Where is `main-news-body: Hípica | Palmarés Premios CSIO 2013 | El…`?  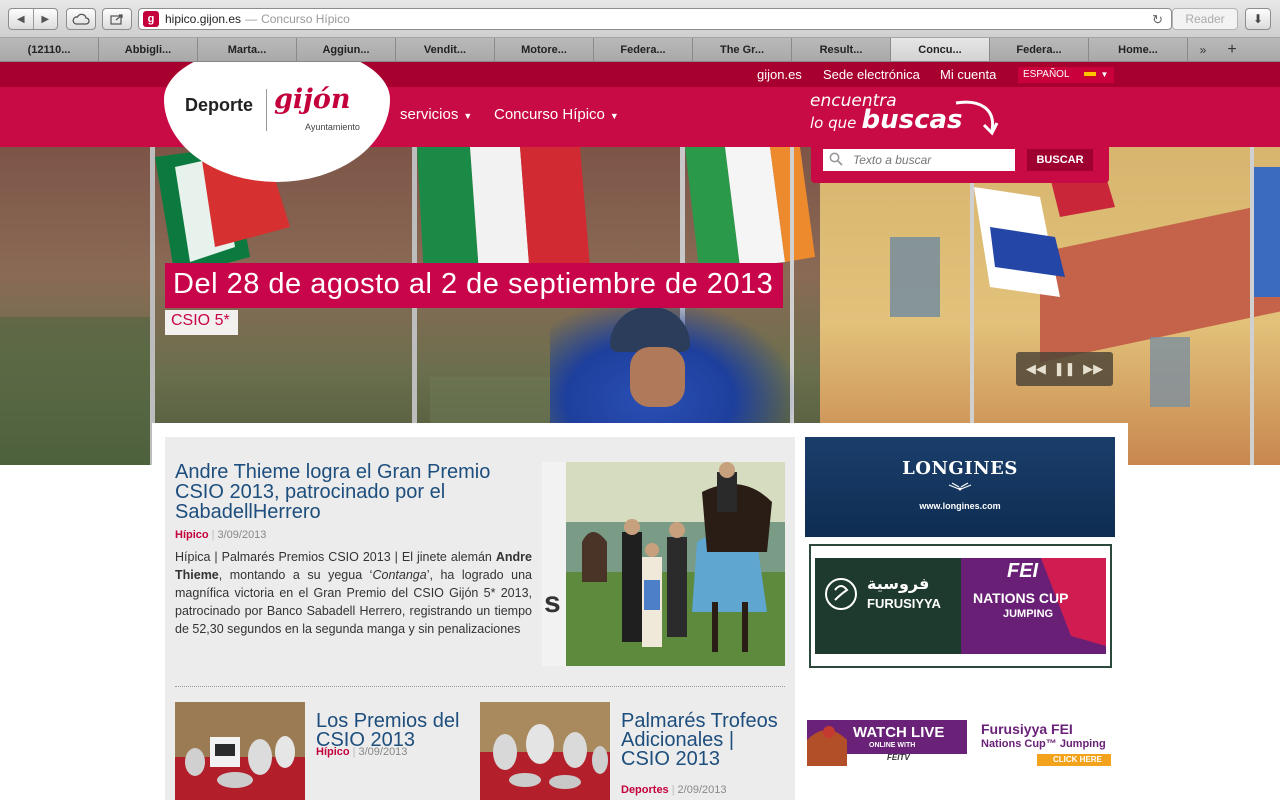 main-news-body: Hípica | Palmarés Premios CSIO 2013 | El… is located at coordinates (353, 593).